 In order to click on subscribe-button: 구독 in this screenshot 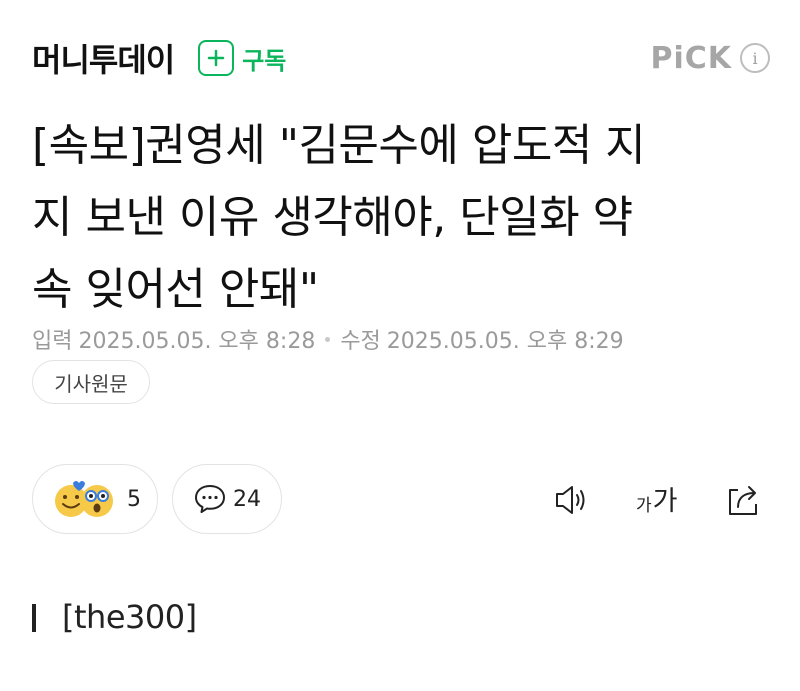, I will do `click(242, 58)`.